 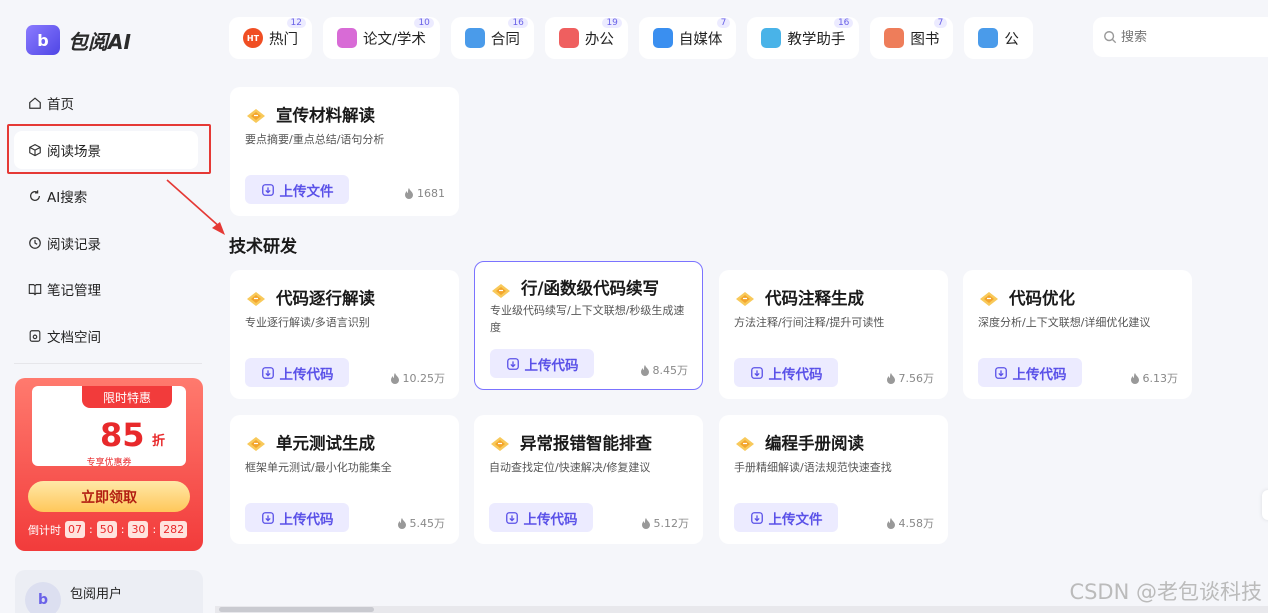 I want to click on search-icon, so click(x=1110, y=37).